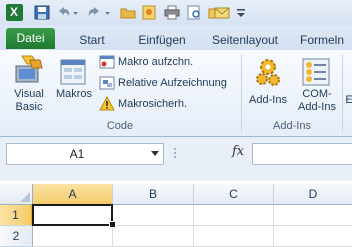 Image resolution: width=352 pixels, height=247 pixels. I want to click on chevron-down-icon, so click(155, 154).